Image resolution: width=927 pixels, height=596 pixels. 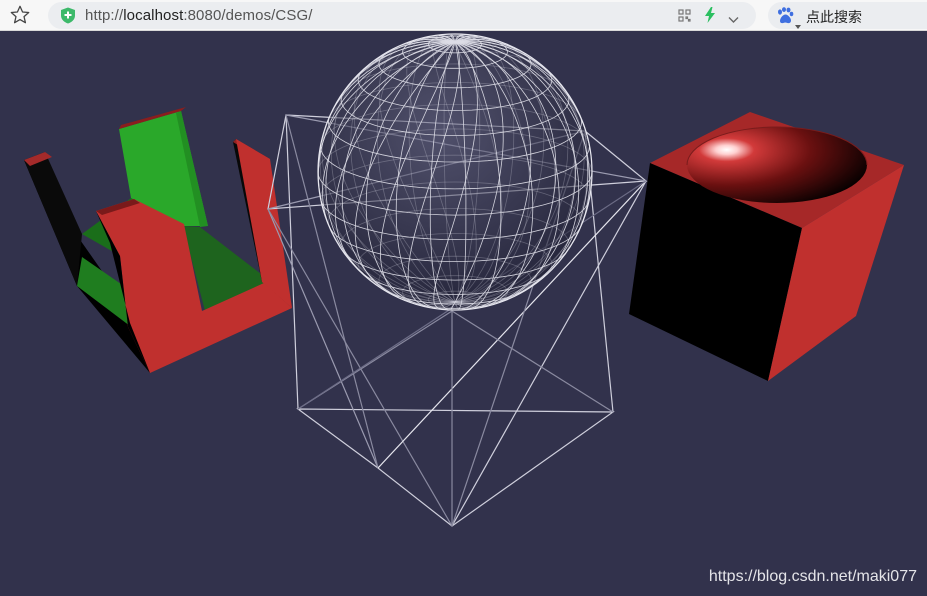 What do you see at coordinates (104, 15) in the screenshot?
I see `url-scheme: http://` at bounding box center [104, 15].